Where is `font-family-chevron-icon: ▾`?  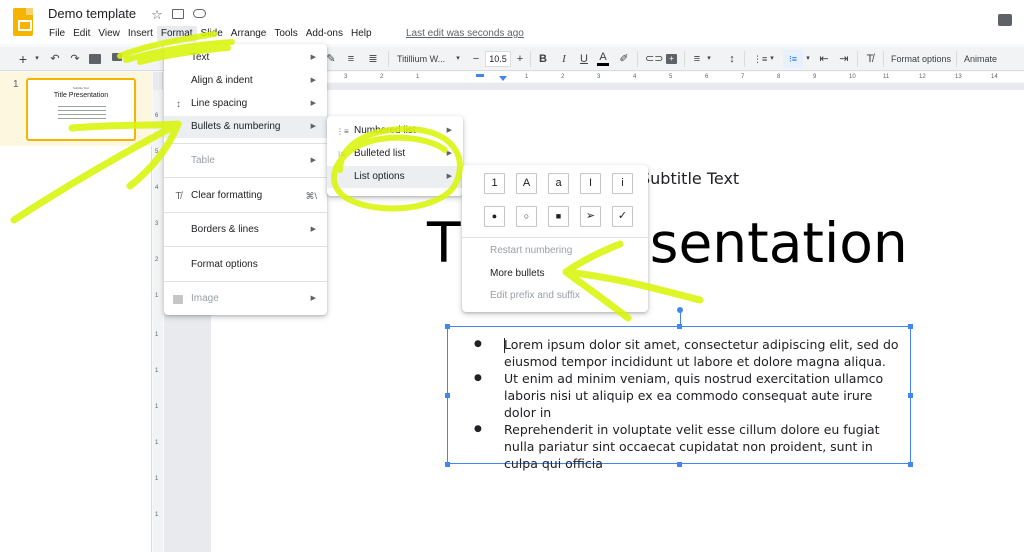 font-family-chevron-icon: ▾ is located at coordinates (458, 59).